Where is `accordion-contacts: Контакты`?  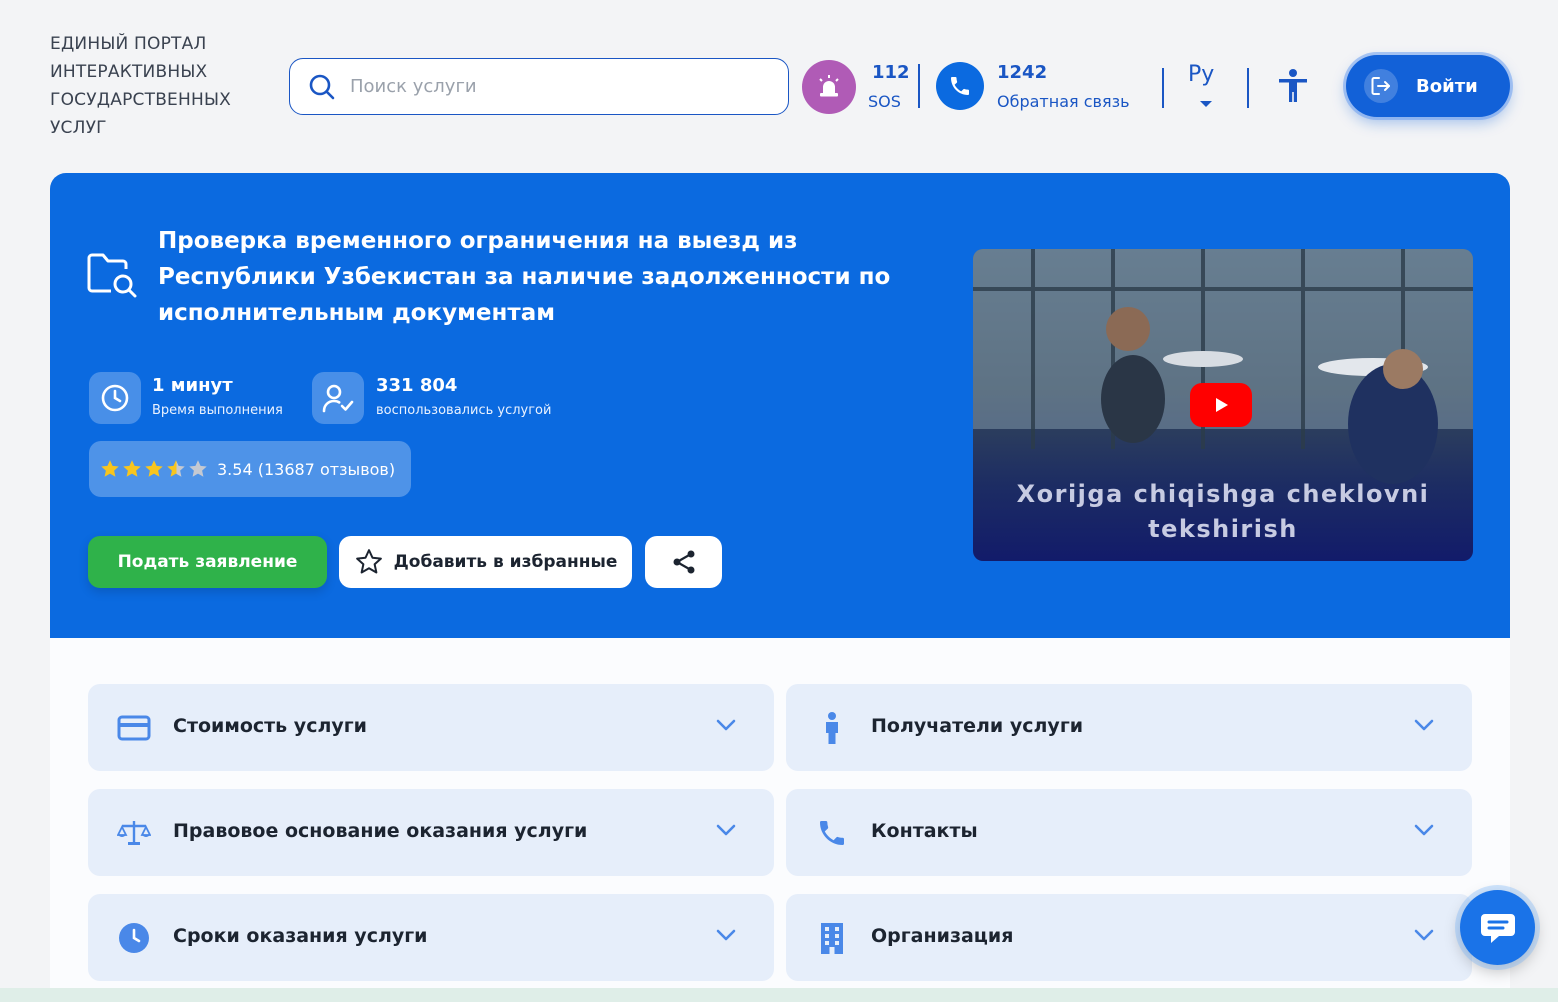
accordion-contacts: Контакты is located at coordinates (1129, 832).